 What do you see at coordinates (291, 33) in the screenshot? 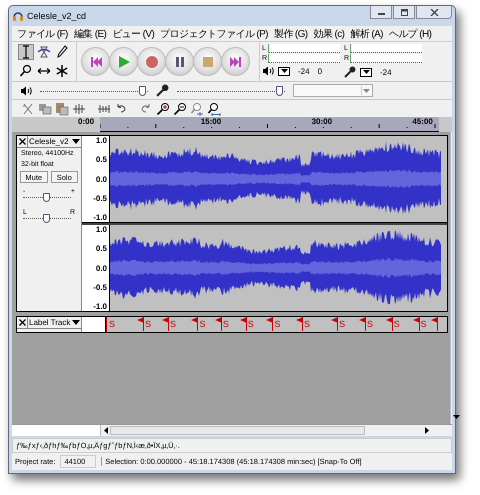
I see `menu-item: 製作 (G)` at bounding box center [291, 33].